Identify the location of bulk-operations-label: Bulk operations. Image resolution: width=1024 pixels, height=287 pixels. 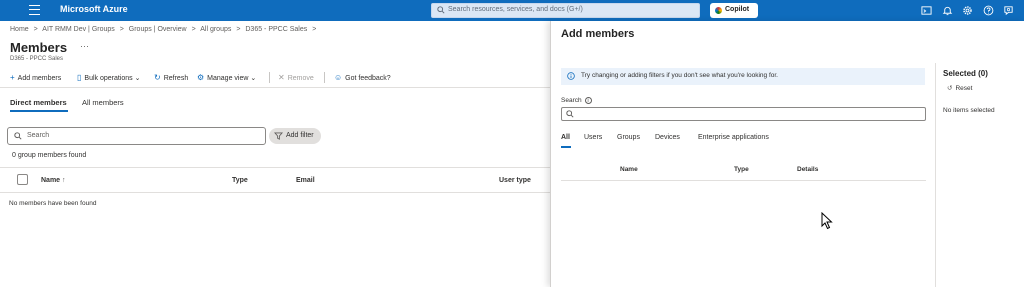
(108, 78).